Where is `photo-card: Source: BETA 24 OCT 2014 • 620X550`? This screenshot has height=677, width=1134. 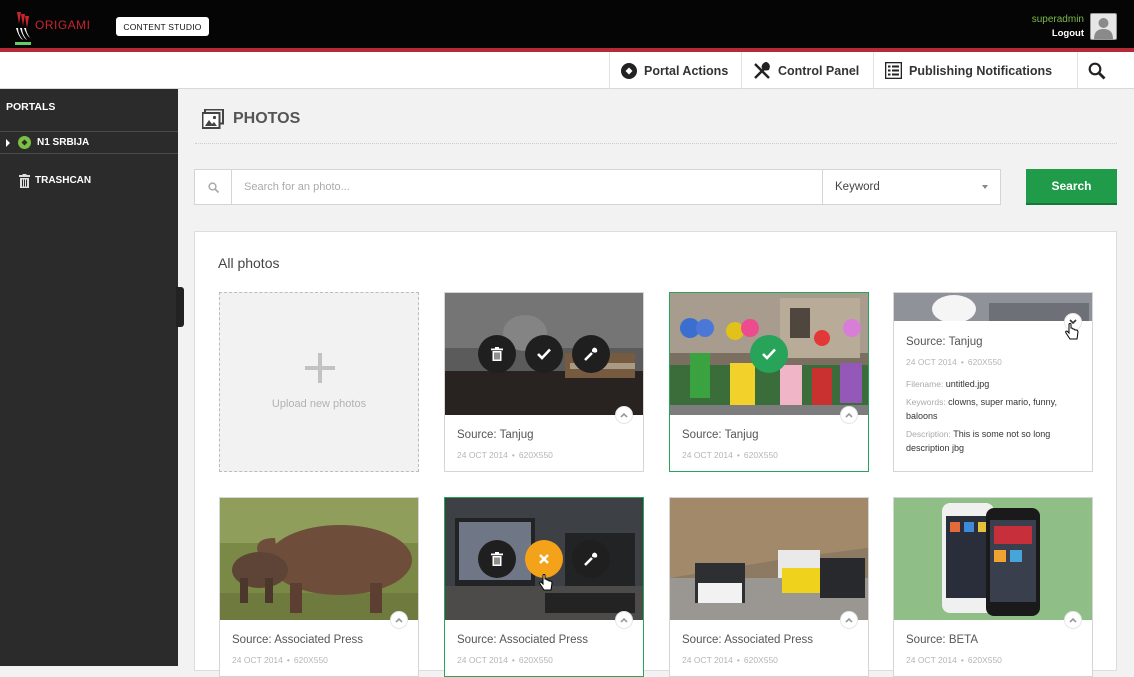
photo-card: Source: BETA 24 OCT 2014 • 620X550 is located at coordinates (993, 587).